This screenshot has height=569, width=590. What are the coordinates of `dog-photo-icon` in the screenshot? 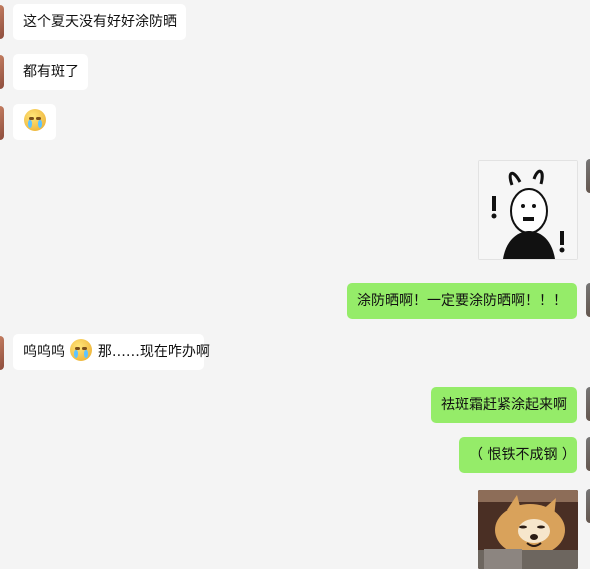 It's located at (528, 529).